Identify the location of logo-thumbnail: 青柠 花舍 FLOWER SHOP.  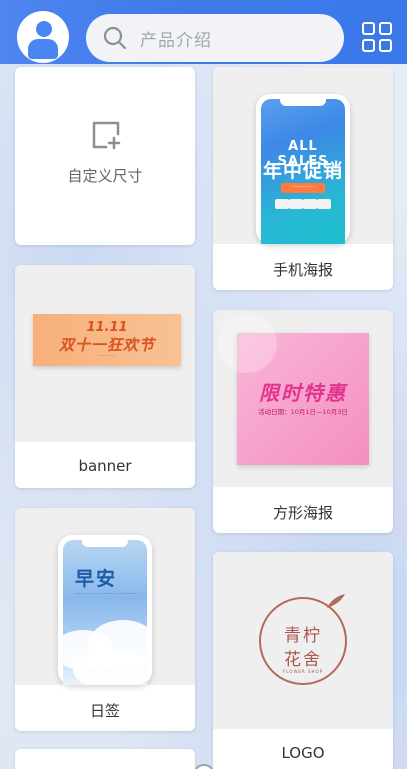
(303, 640).